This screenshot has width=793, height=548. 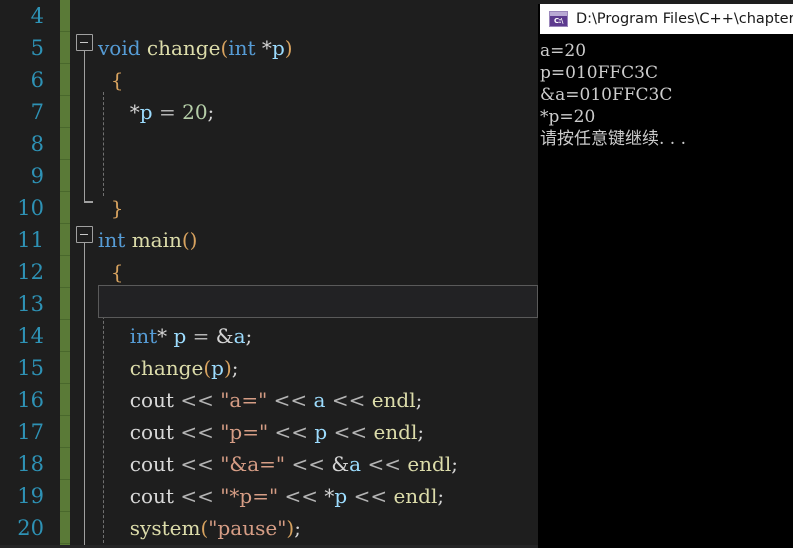 What do you see at coordinates (684, 19) in the screenshot?
I see `console-title-text: D:\Program Files\C++\chapter` at bounding box center [684, 19].